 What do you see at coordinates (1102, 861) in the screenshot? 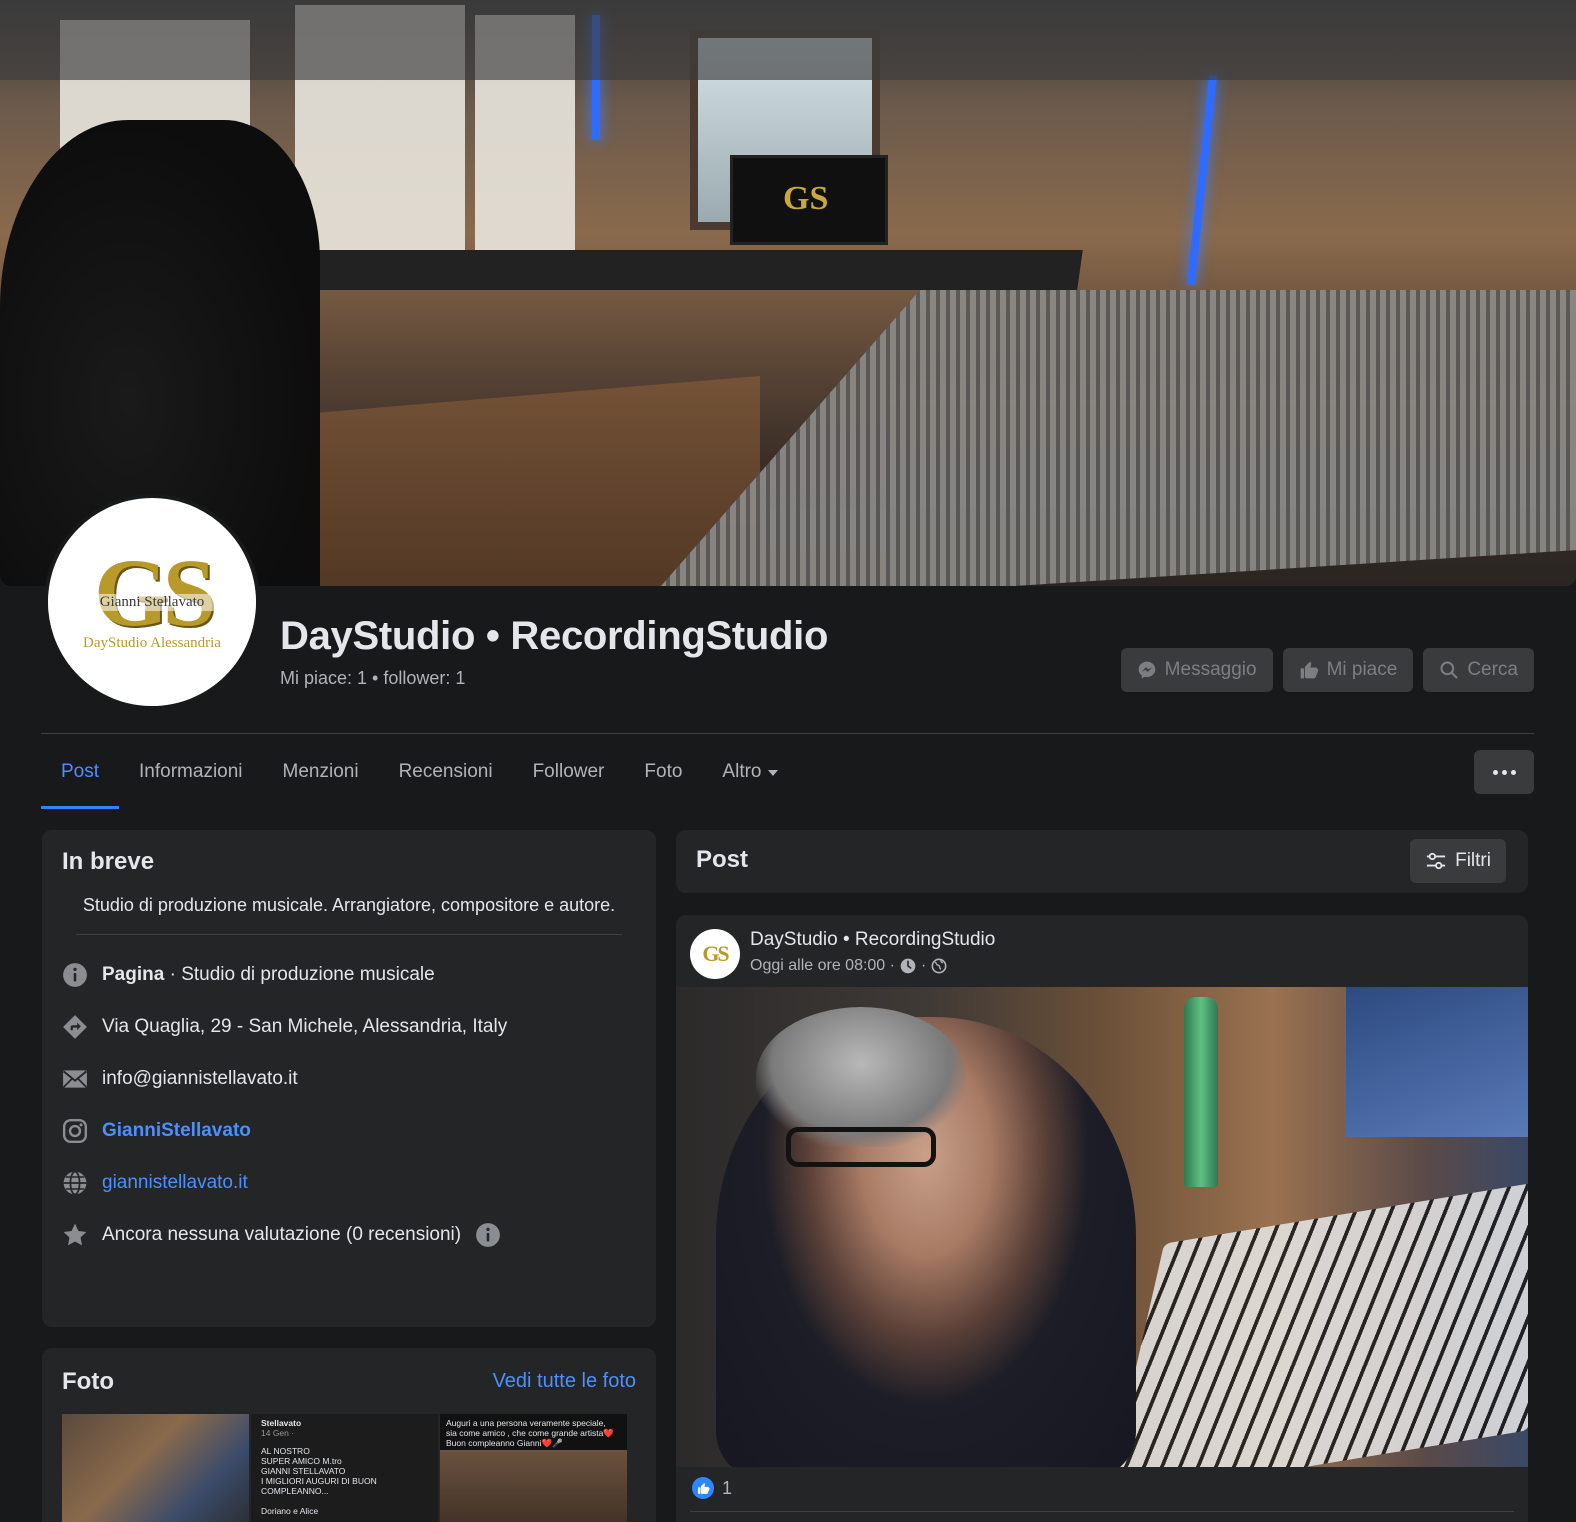
I see `posts-header-card: Post Filtri` at bounding box center [1102, 861].